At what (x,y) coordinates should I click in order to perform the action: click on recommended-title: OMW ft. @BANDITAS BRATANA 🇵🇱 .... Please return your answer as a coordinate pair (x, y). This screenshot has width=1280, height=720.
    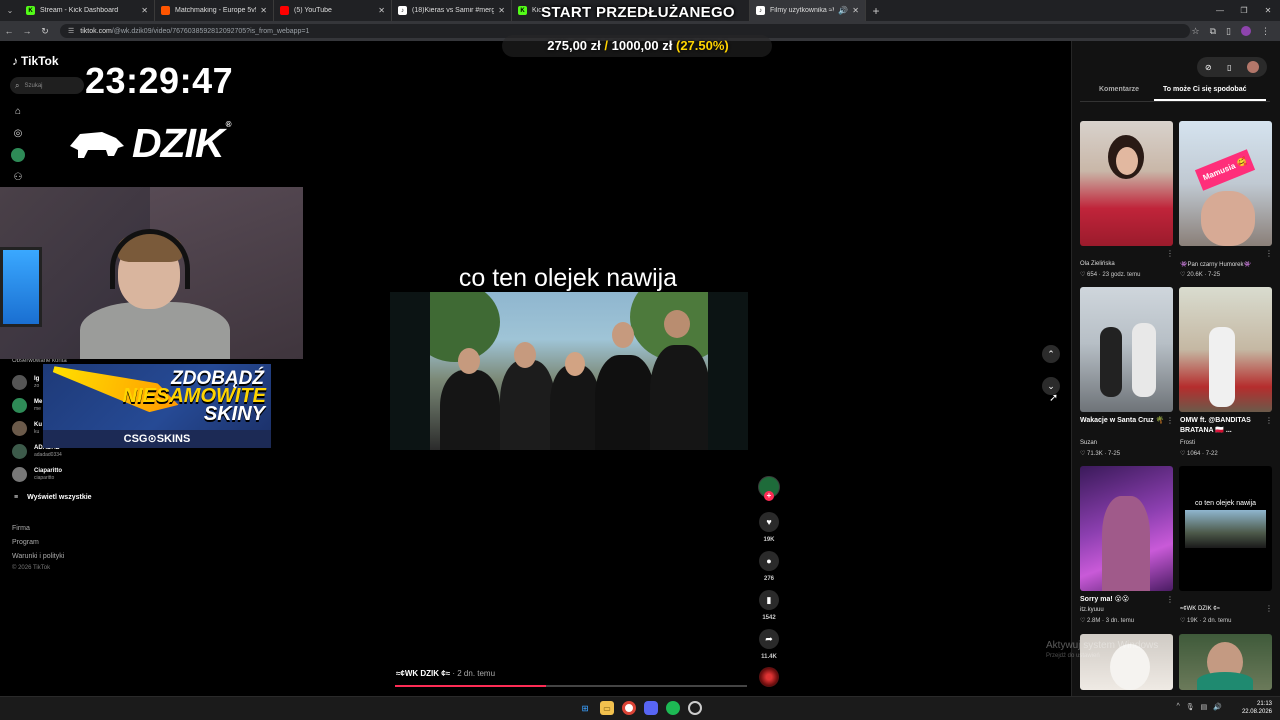
    Looking at the image, I should click on (1226, 426).